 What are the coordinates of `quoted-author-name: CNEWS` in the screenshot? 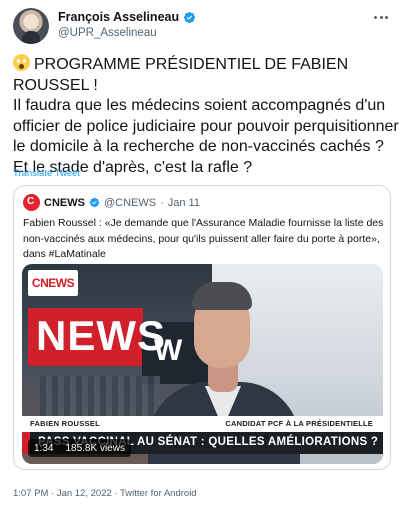 It's located at (64, 202).